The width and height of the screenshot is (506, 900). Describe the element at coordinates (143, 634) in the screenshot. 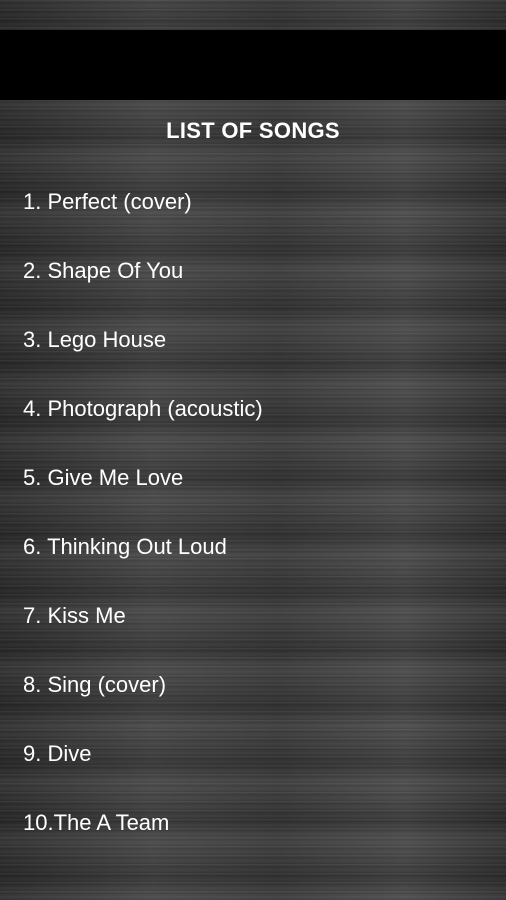

I see `song-item-7: 7. Kiss Me` at that location.